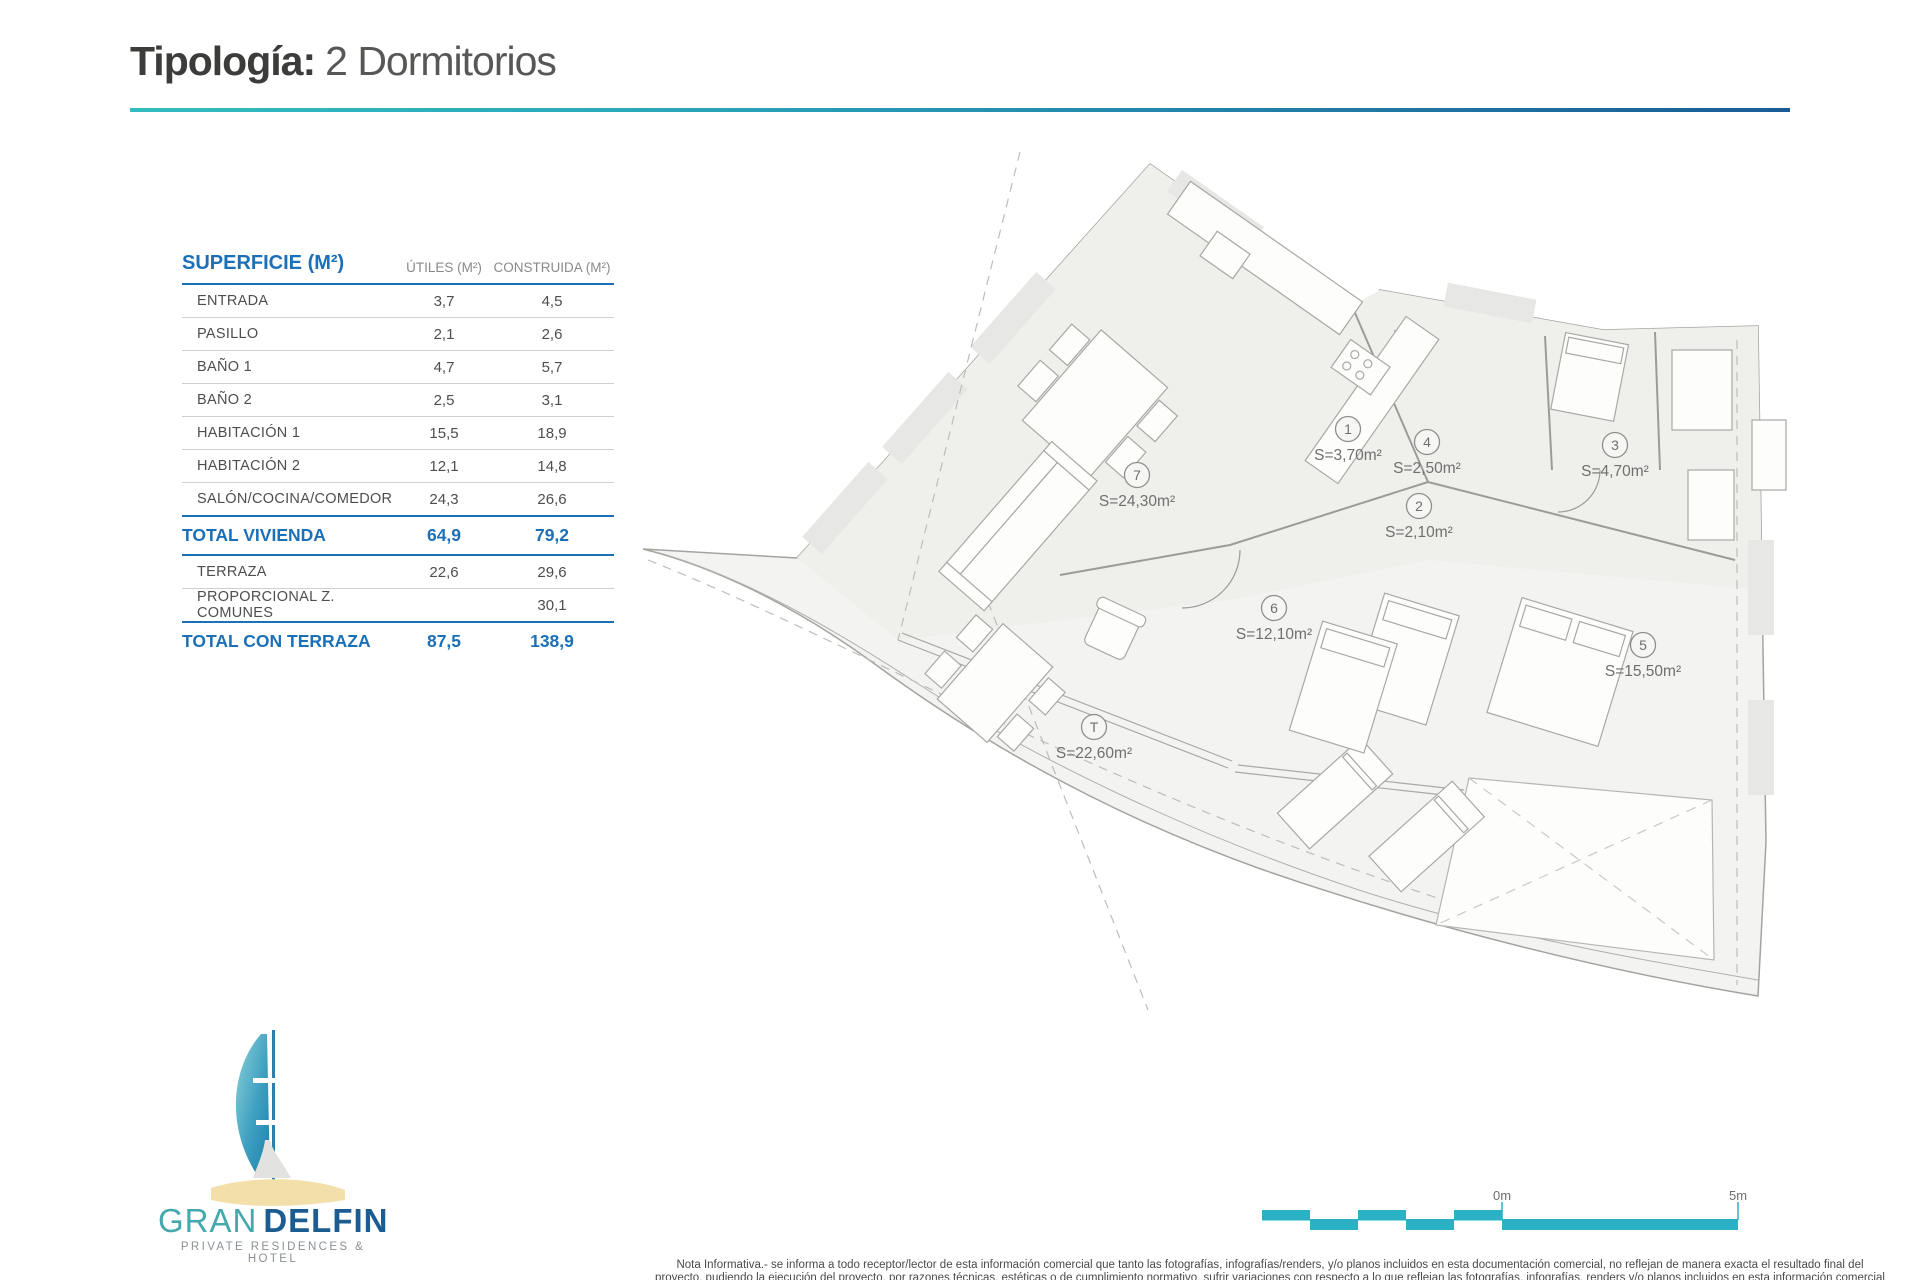 Image resolution: width=1920 pixels, height=1280 pixels. What do you see at coordinates (398, 366) in the screenshot?
I see `table-row: BAÑO 1 4,7 5,7` at bounding box center [398, 366].